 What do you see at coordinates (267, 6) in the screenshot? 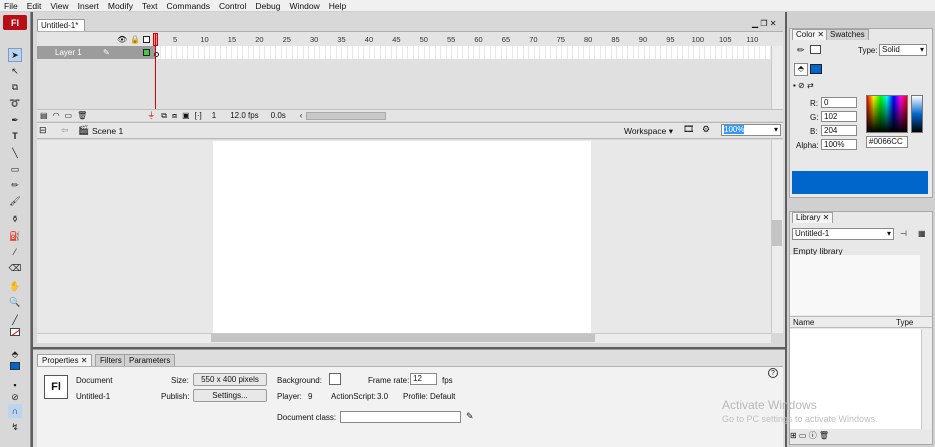
I see `menu-debug: Debug` at bounding box center [267, 6].